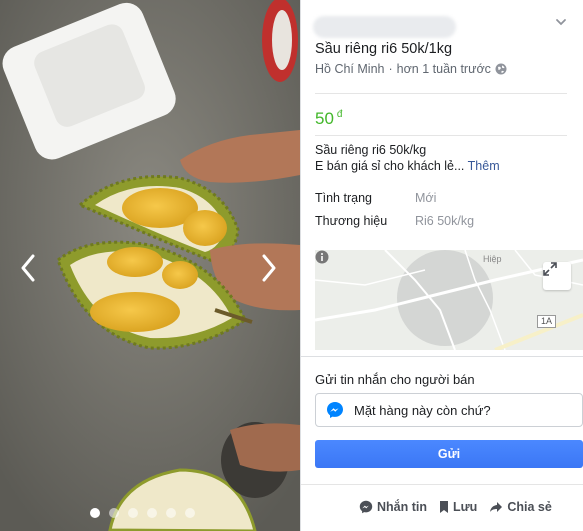 The image size is (583, 531). Describe the element at coordinates (445, 221) in the screenshot. I see `attribute-value-brand: Ri6 50k/kg` at that location.